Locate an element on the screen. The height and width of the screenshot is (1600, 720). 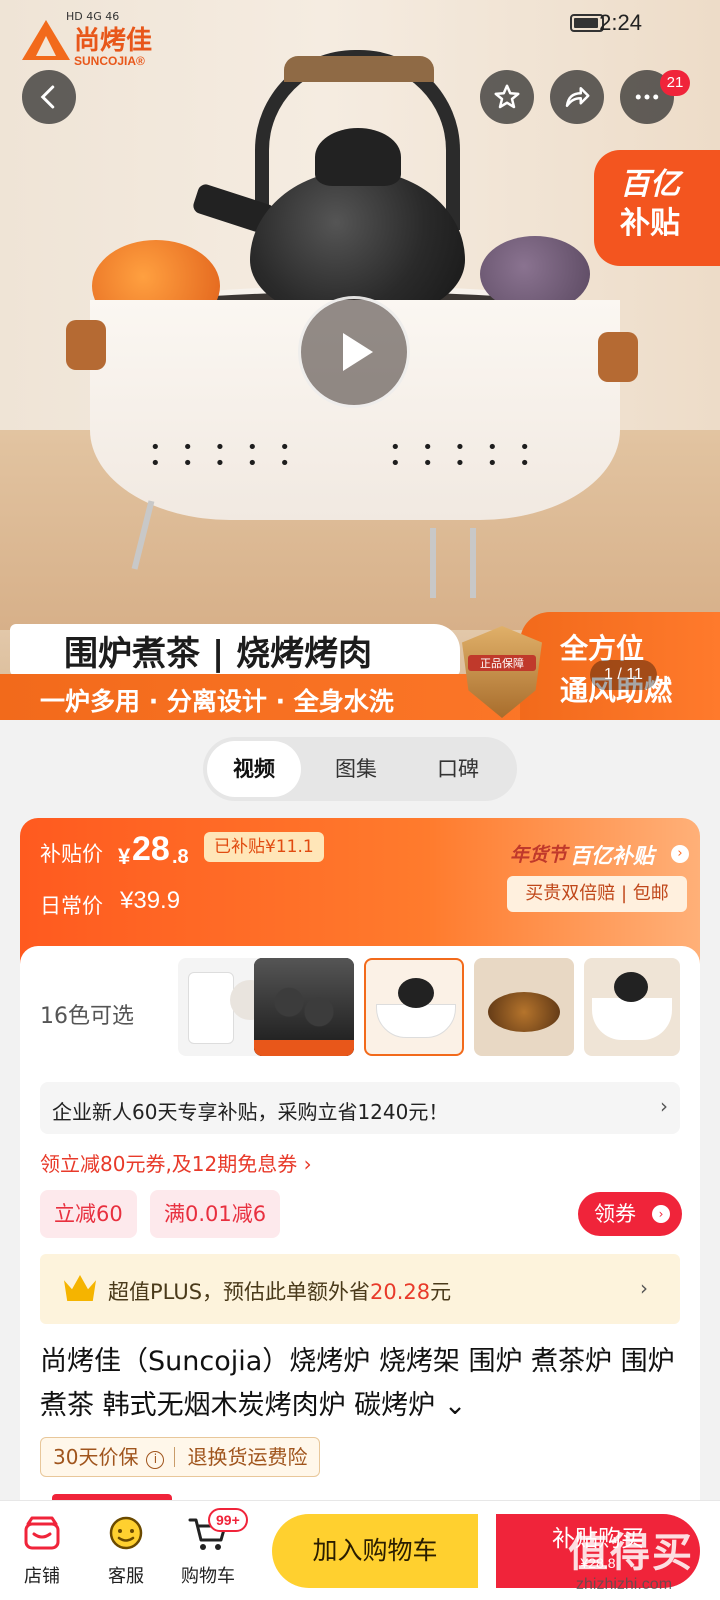
carousel-pager: 1 / 11 is located at coordinates (623, 675).